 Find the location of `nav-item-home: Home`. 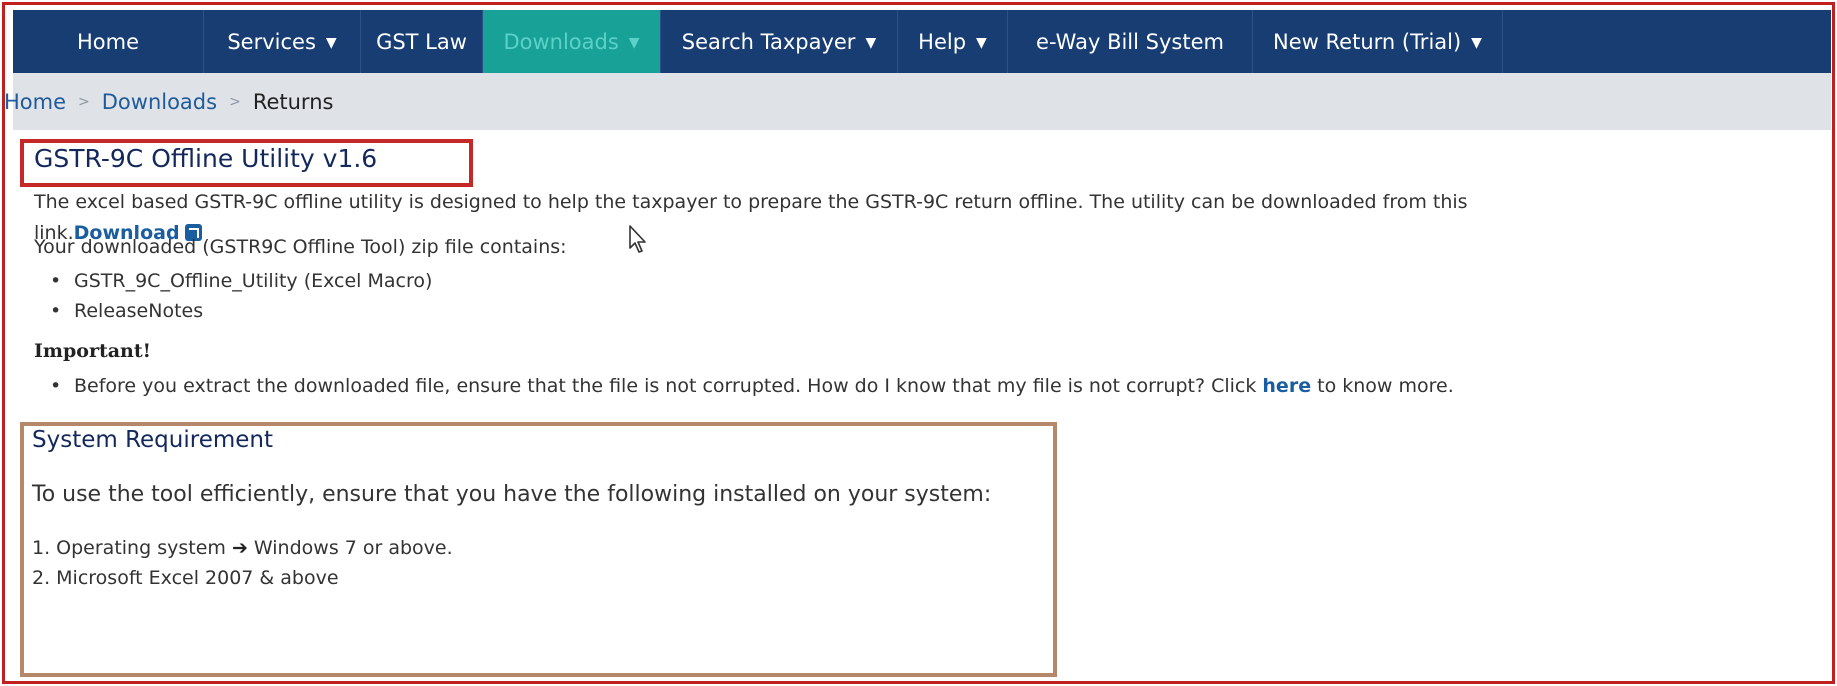

nav-item-home: Home is located at coordinates (108, 41).